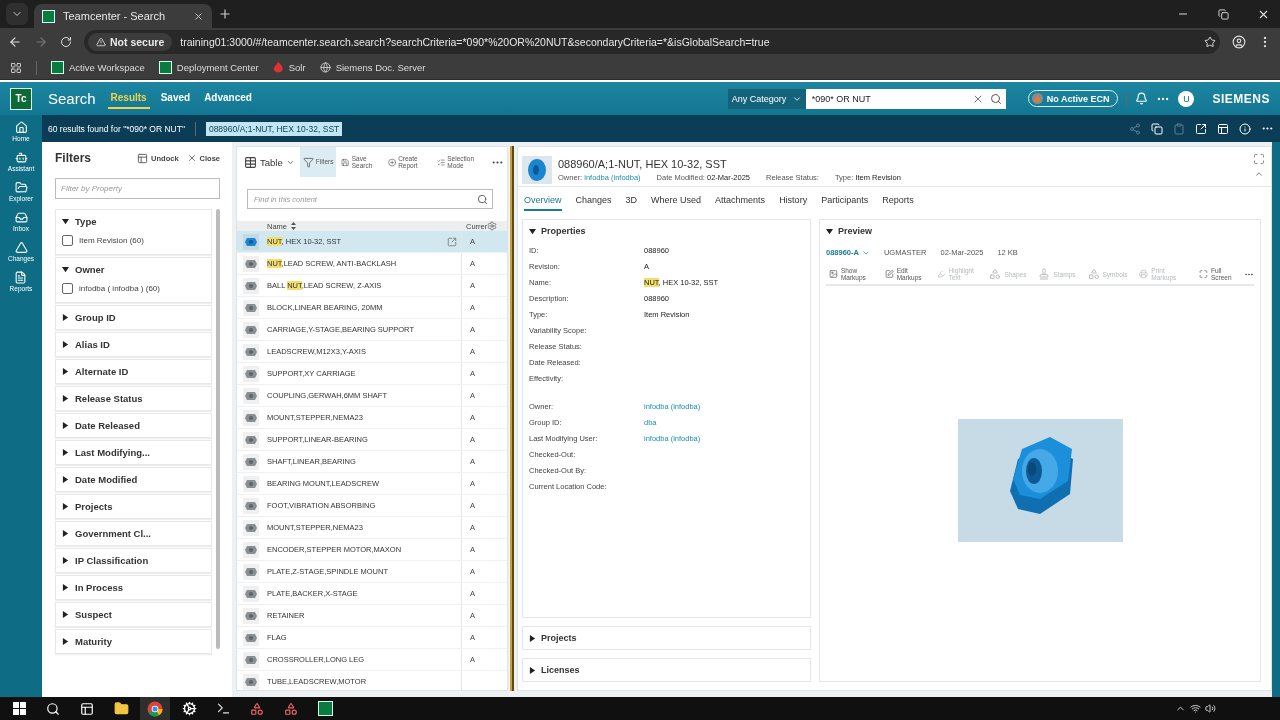 Image resolution: width=1280 pixels, height=720 pixels. What do you see at coordinates (1186, 98) in the screenshot?
I see `user-avatar: U` at bounding box center [1186, 98].